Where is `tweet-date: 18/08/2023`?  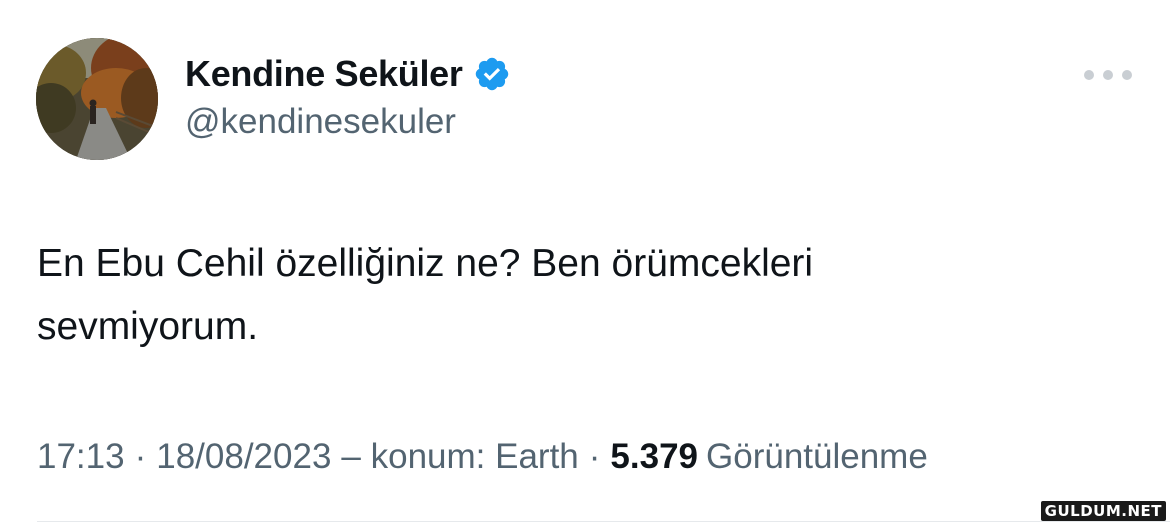
tweet-date: 18/08/2023 is located at coordinates (243, 457).